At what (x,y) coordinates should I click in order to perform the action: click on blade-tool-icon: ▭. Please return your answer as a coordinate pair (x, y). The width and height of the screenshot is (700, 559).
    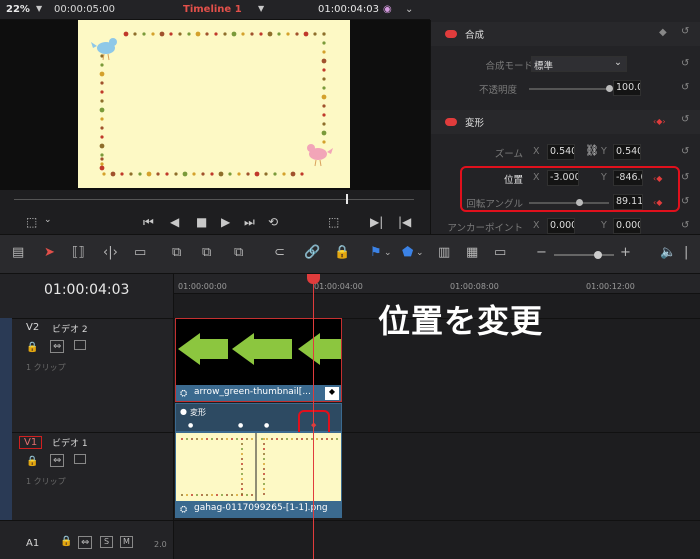
    Looking at the image, I should click on (140, 252).